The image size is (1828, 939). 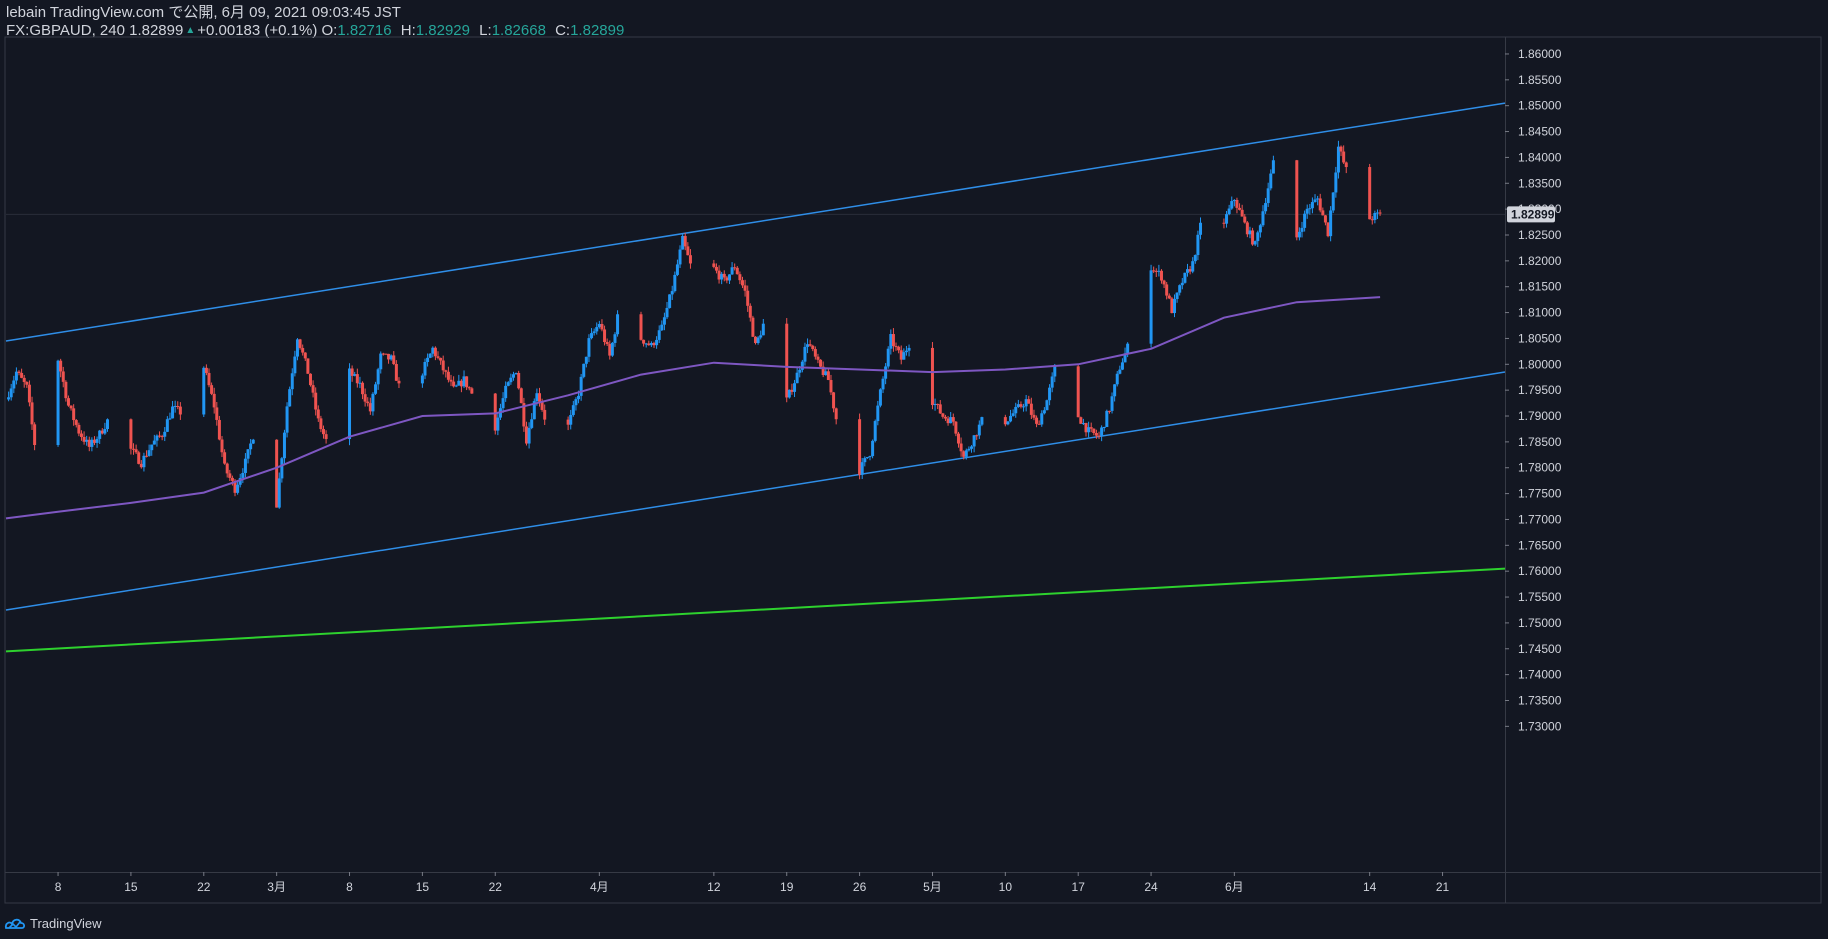 I want to click on x-tick-label: 22, so click(x=204, y=887).